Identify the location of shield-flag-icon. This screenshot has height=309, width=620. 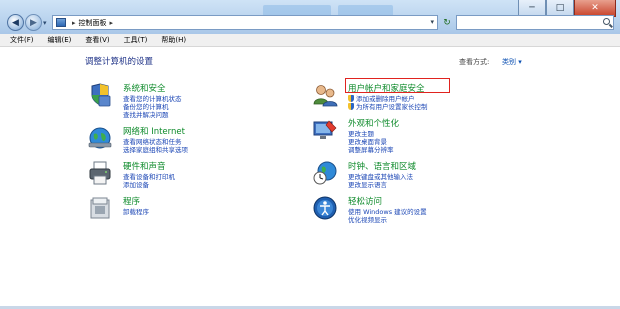
(100, 95).